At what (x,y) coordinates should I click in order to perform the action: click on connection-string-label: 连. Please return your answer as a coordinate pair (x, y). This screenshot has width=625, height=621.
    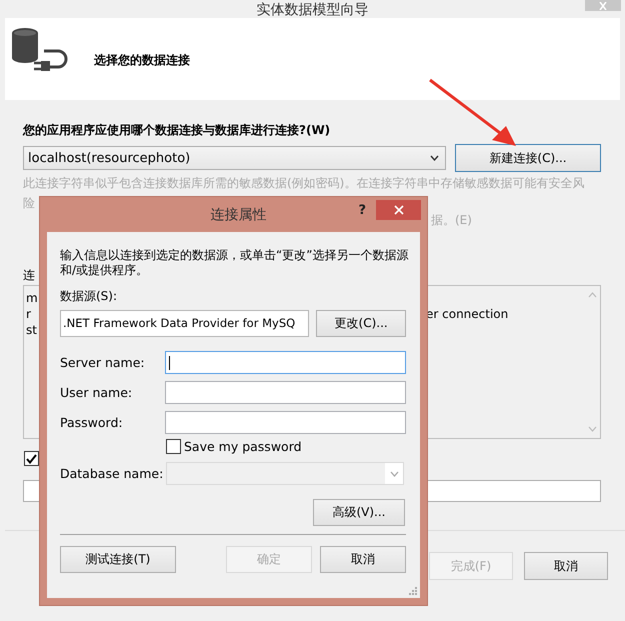
    Looking at the image, I should click on (29, 275).